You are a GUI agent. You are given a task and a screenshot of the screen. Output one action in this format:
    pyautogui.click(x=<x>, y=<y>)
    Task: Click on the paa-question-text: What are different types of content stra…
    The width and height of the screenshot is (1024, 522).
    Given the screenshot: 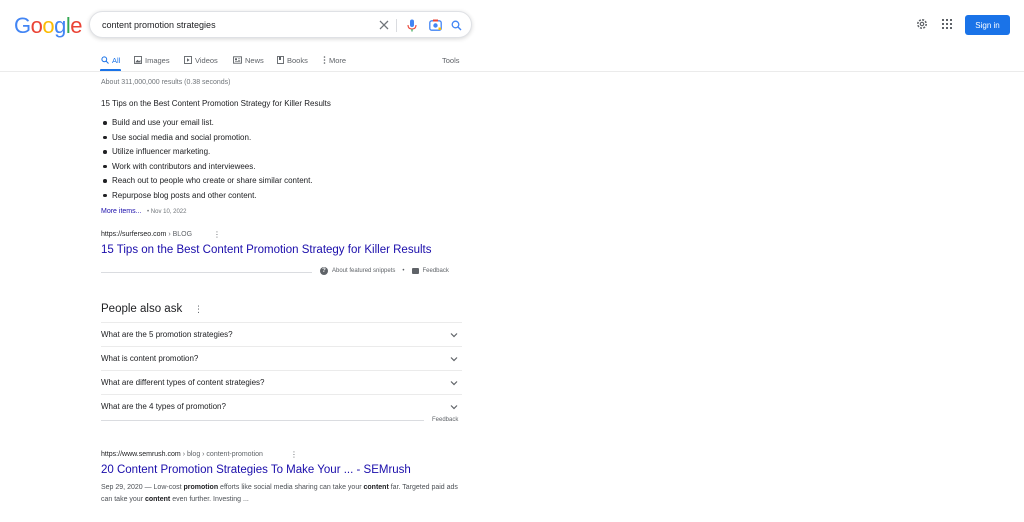 What is the action you would take?
    pyautogui.click(x=183, y=382)
    